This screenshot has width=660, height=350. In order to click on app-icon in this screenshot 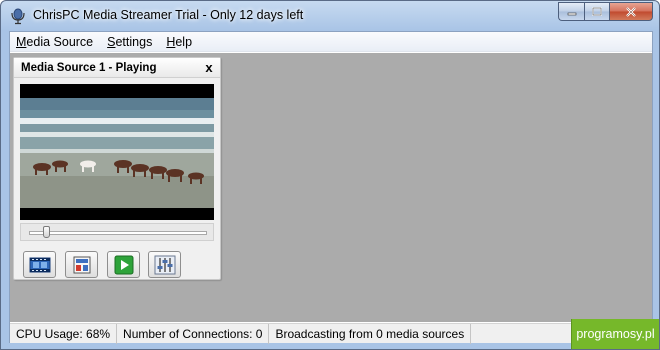, I will do `click(18, 16)`.